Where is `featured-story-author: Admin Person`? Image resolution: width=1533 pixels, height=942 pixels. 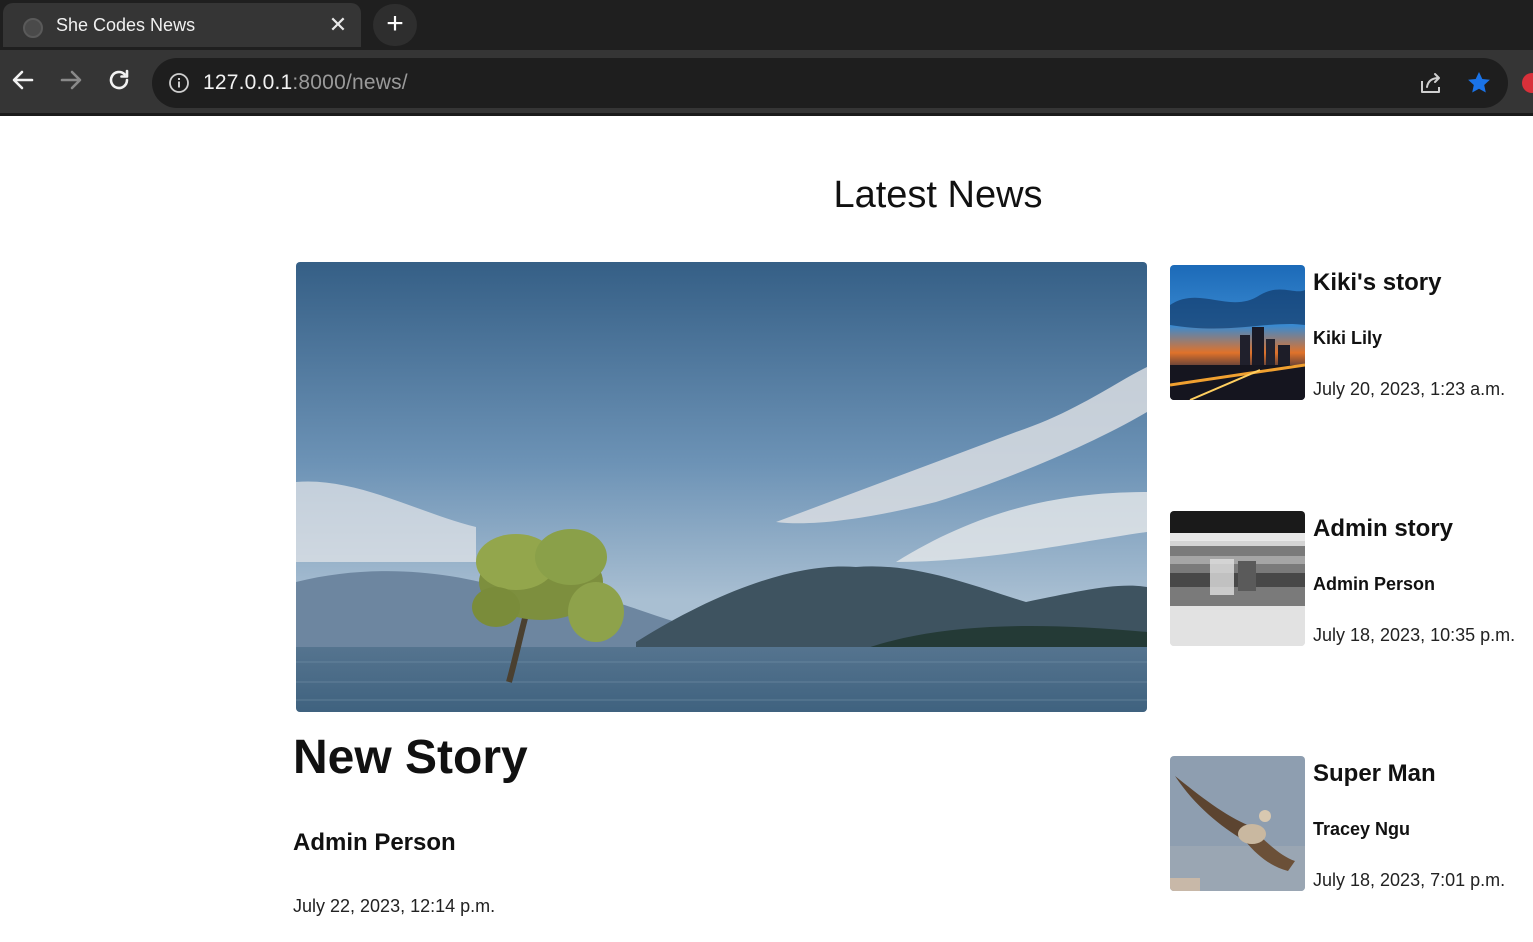
featured-story-author: Admin Person is located at coordinates (374, 842).